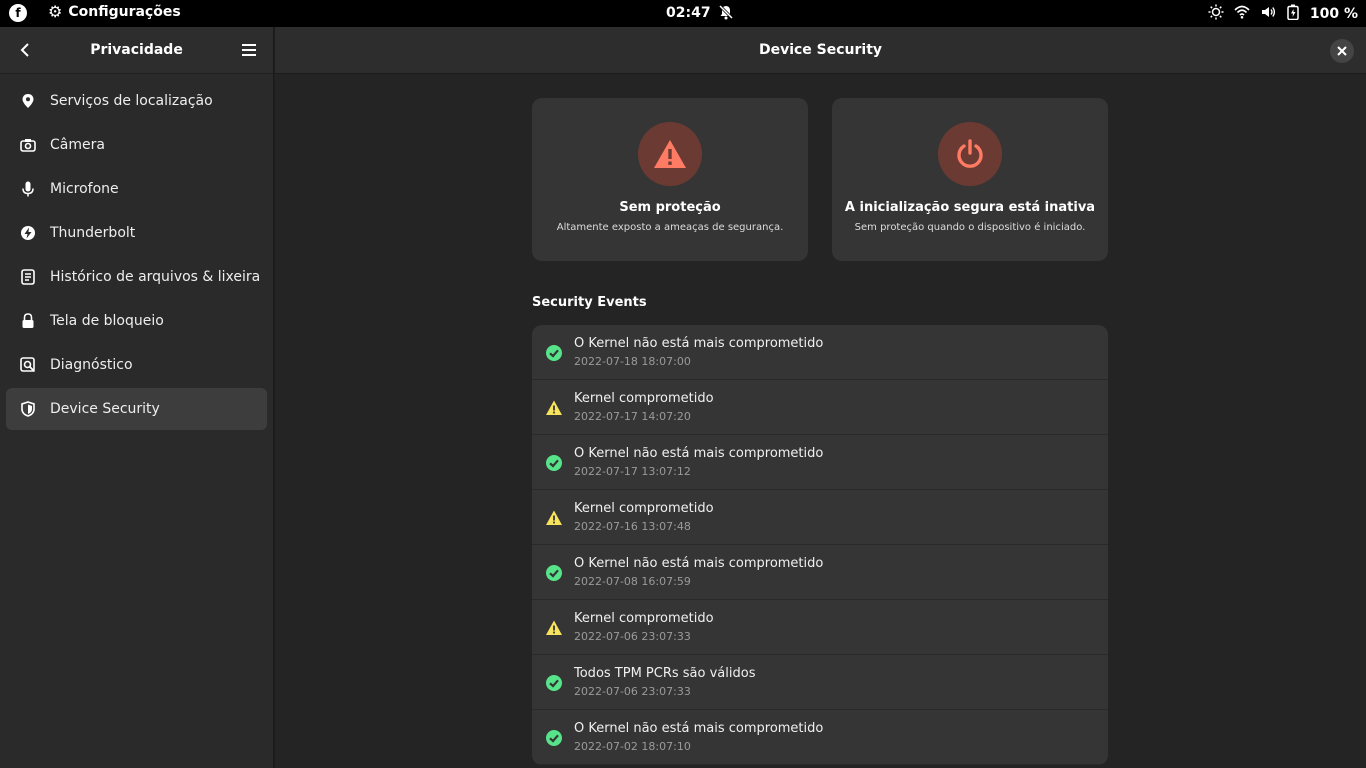 This screenshot has height=768, width=1366. What do you see at coordinates (55, 11) in the screenshot?
I see `gear-icon: ⚙` at bounding box center [55, 11].